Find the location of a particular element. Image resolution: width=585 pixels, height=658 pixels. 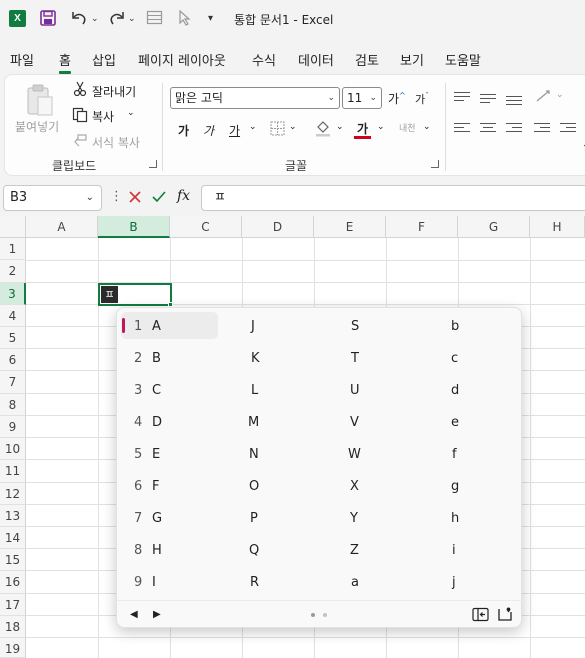

format-painter-button: 서식 복사 is located at coordinates (116, 142).